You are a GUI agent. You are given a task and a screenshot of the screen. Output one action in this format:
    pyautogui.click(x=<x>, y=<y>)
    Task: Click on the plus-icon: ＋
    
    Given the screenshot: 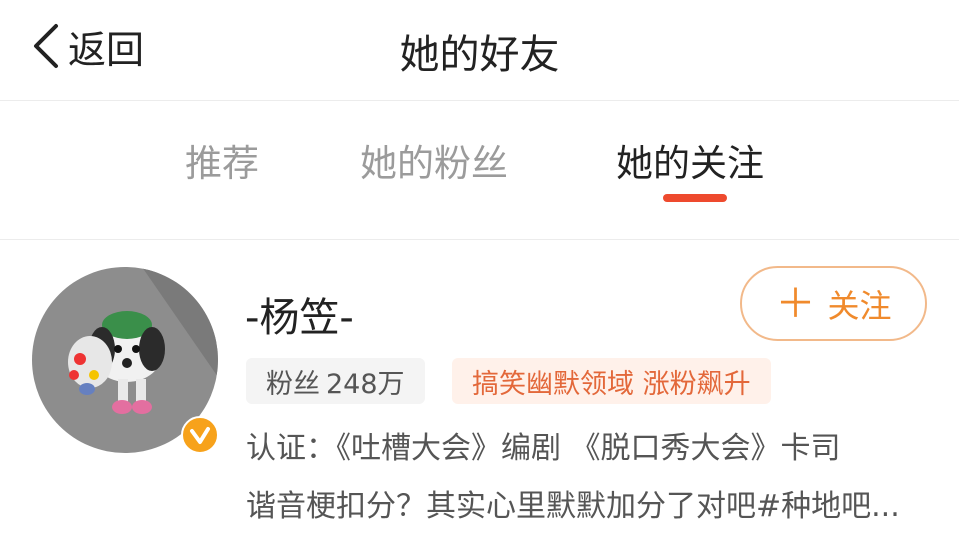 What is the action you would take?
    pyautogui.click(x=795, y=303)
    